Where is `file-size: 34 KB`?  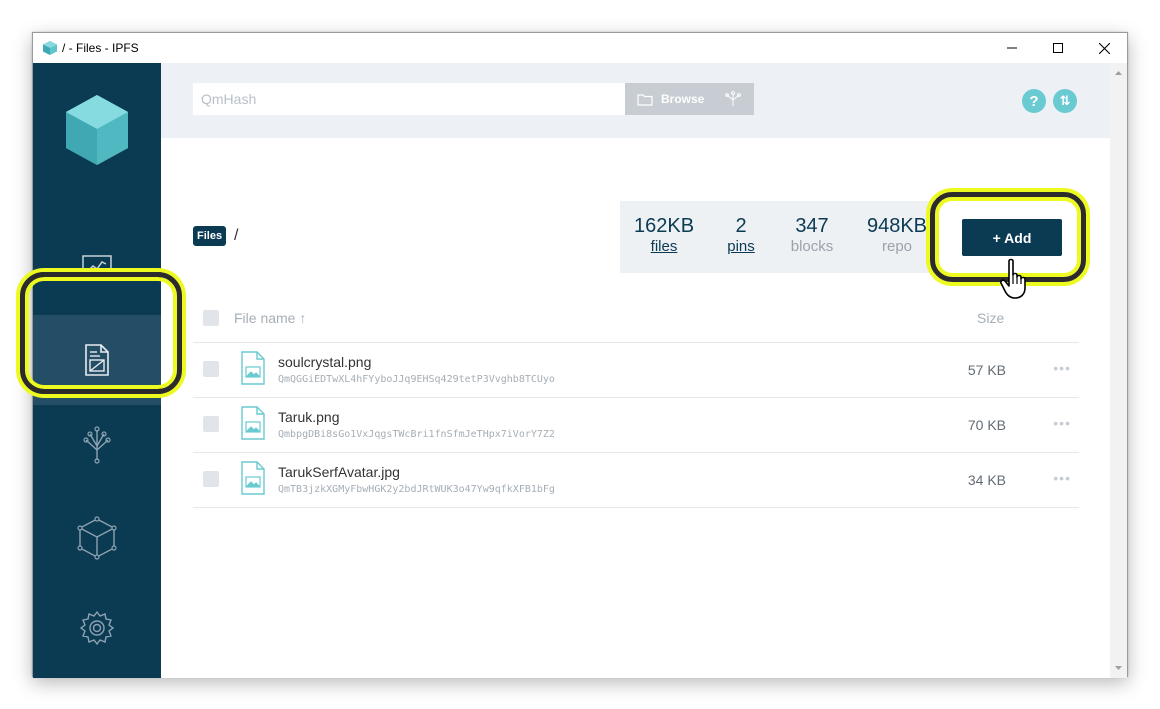
file-size: 34 KB is located at coordinates (986, 480).